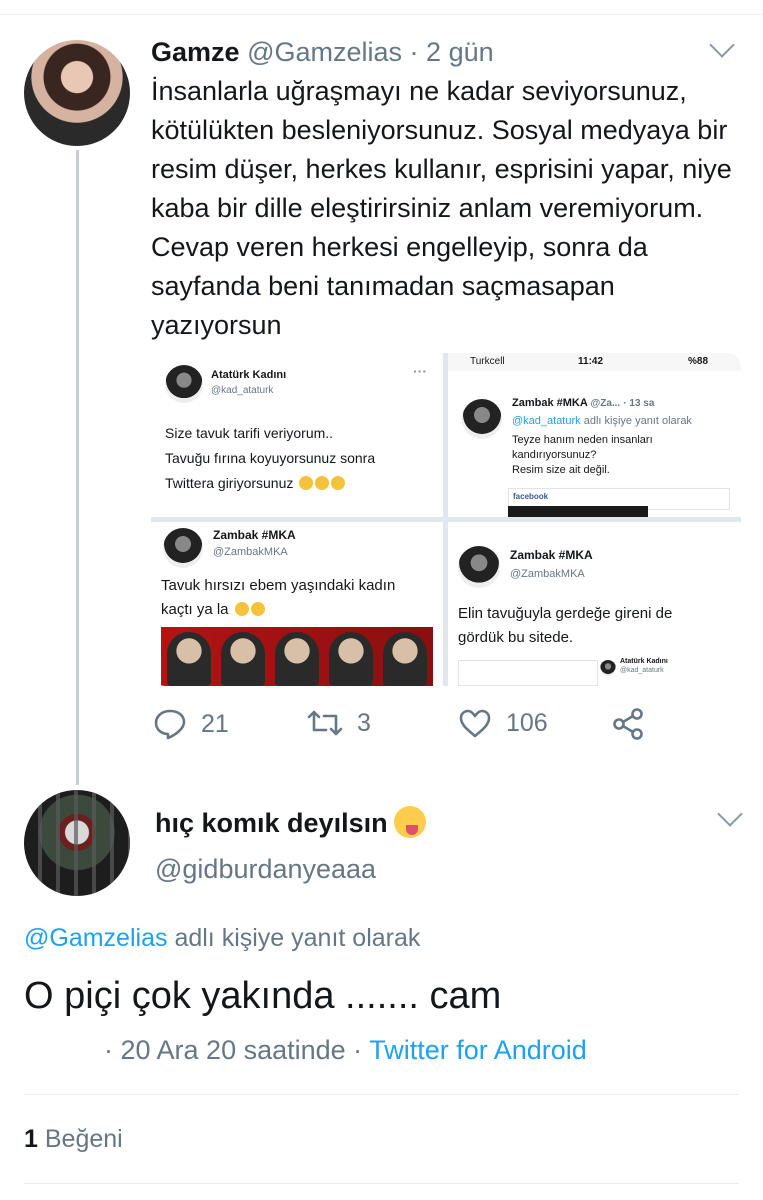 The width and height of the screenshot is (763, 1200). What do you see at coordinates (582, 440) in the screenshot?
I see `embedded-text-line: Teyze hanım neden insanları` at bounding box center [582, 440].